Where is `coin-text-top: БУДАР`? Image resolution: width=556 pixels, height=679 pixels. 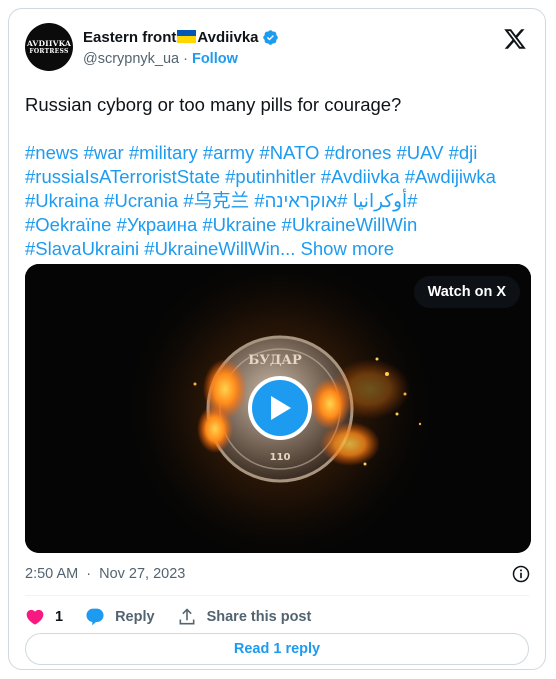
coin-text-top: БУДАР is located at coordinates (275, 360).